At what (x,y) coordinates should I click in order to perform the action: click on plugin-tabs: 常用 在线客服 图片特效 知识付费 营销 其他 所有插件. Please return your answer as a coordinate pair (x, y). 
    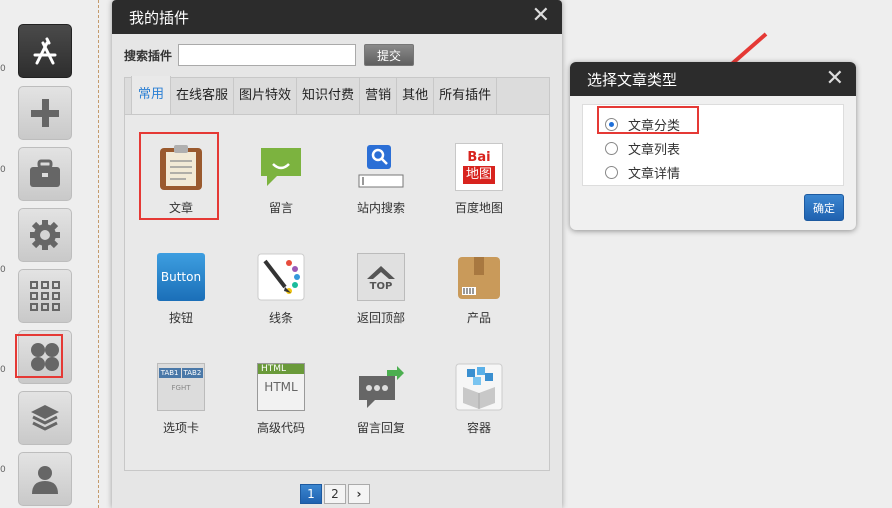
    Looking at the image, I should click on (337, 95).